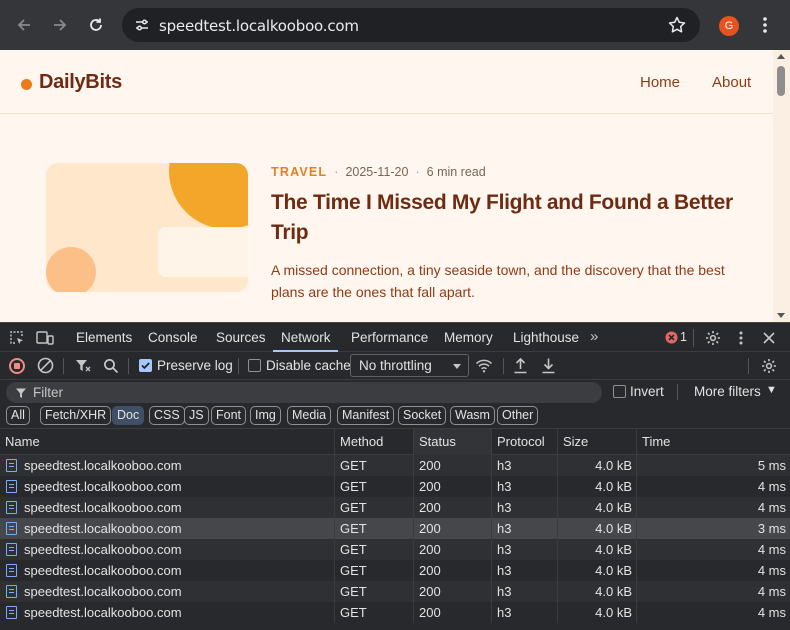  What do you see at coordinates (660, 82) in the screenshot?
I see `nav-link-home: Home` at bounding box center [660, 82].